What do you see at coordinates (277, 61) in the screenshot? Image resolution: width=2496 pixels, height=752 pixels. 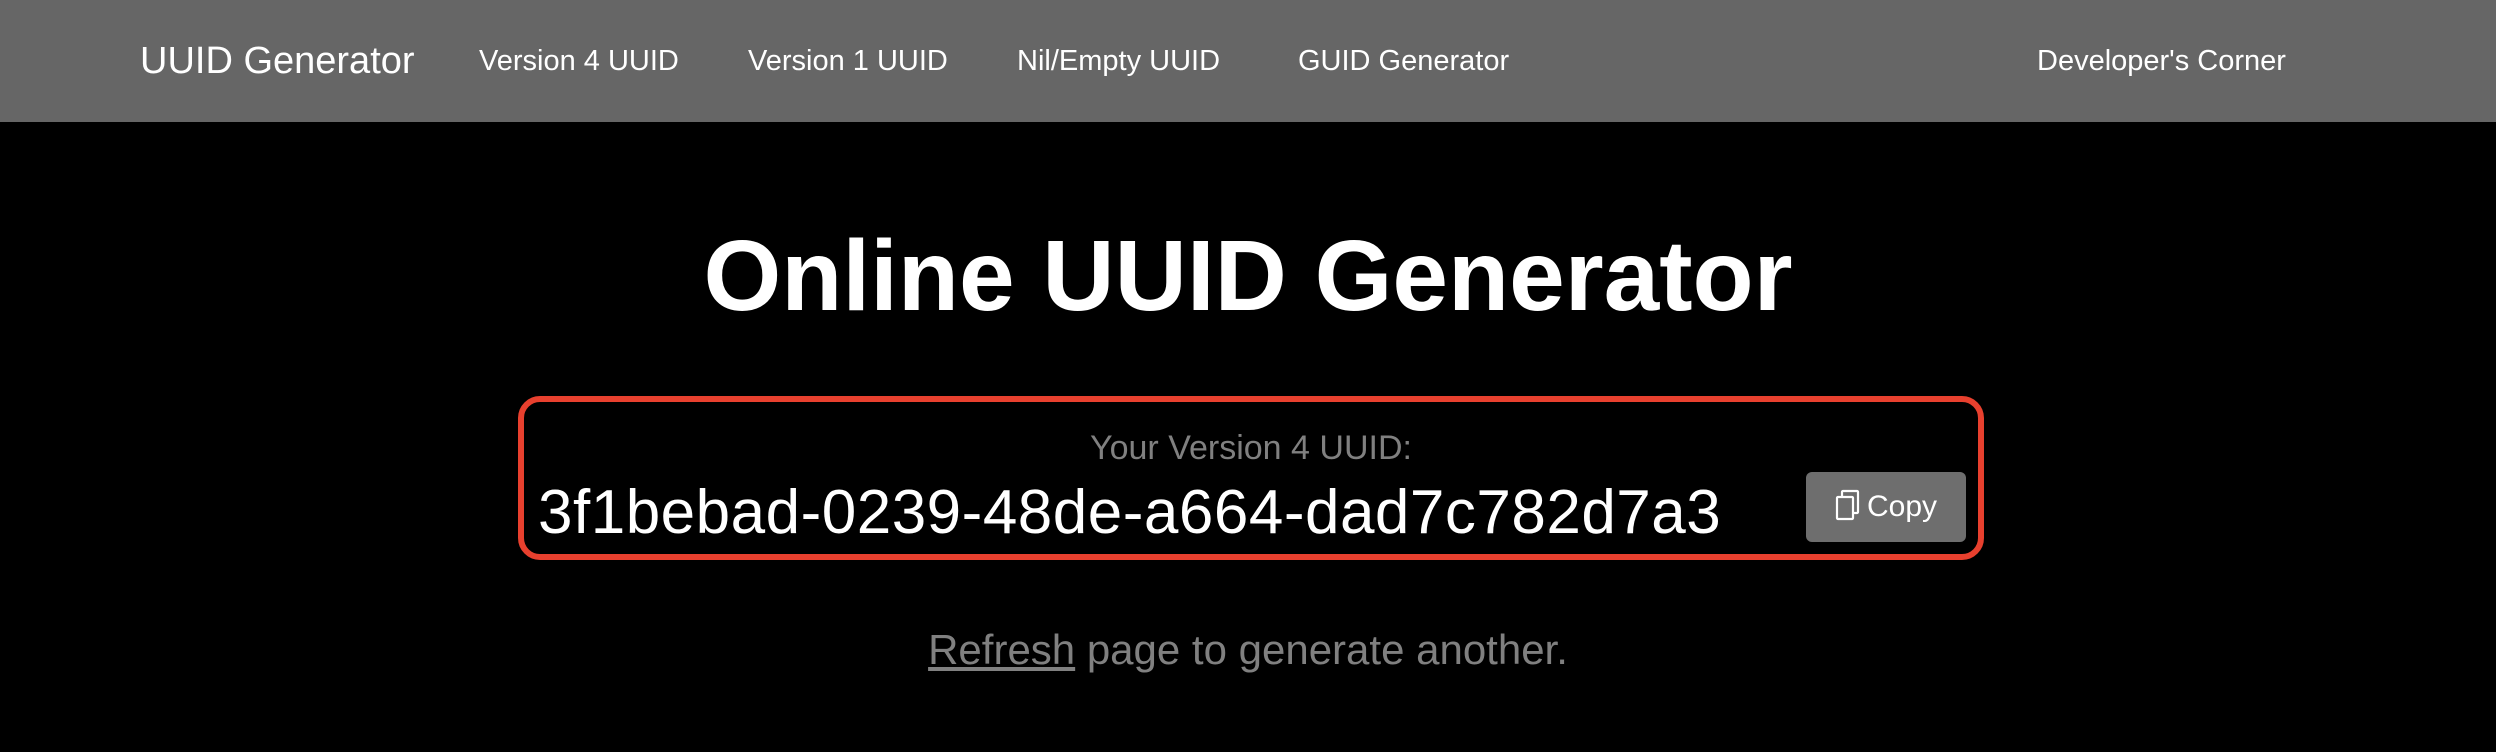 I see `brand-link: UUID Generator` at bounding box center [277, 61].